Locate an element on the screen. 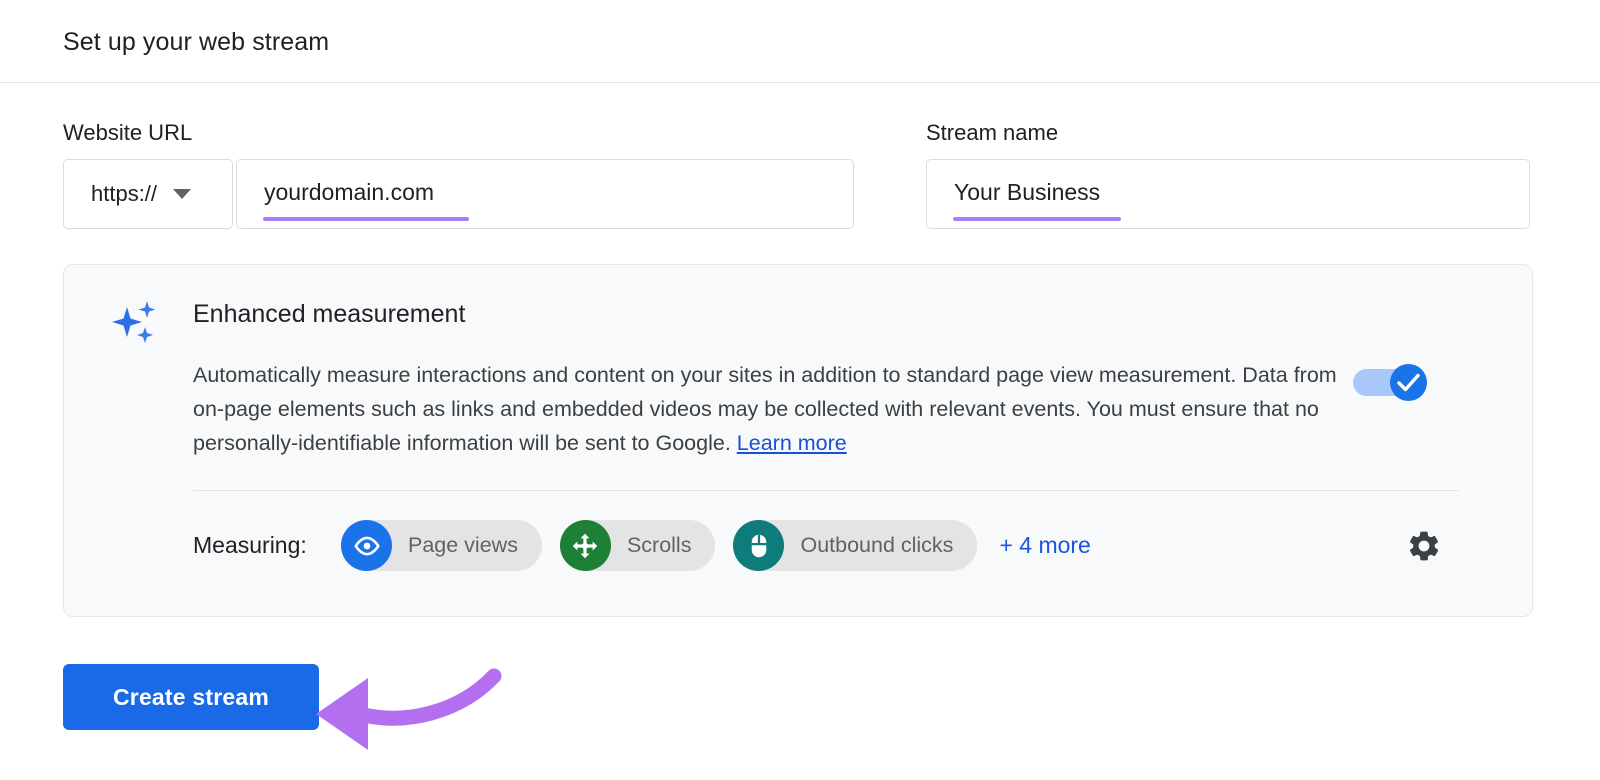  chevron-down-icon is located at coordinates (182, 194).